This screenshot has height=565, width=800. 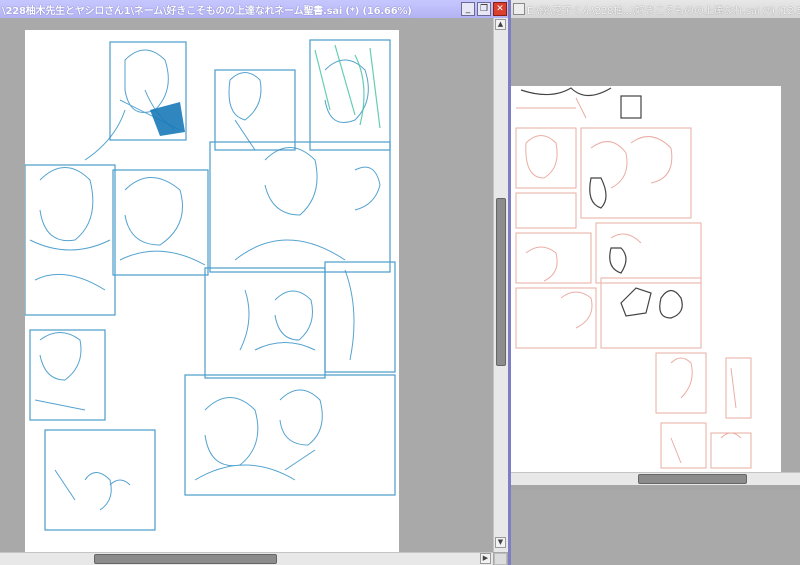 What do you see at coordinates (519, 9) in the screenshot?
I see `window-system-icon` at bounding box center [519, 9].